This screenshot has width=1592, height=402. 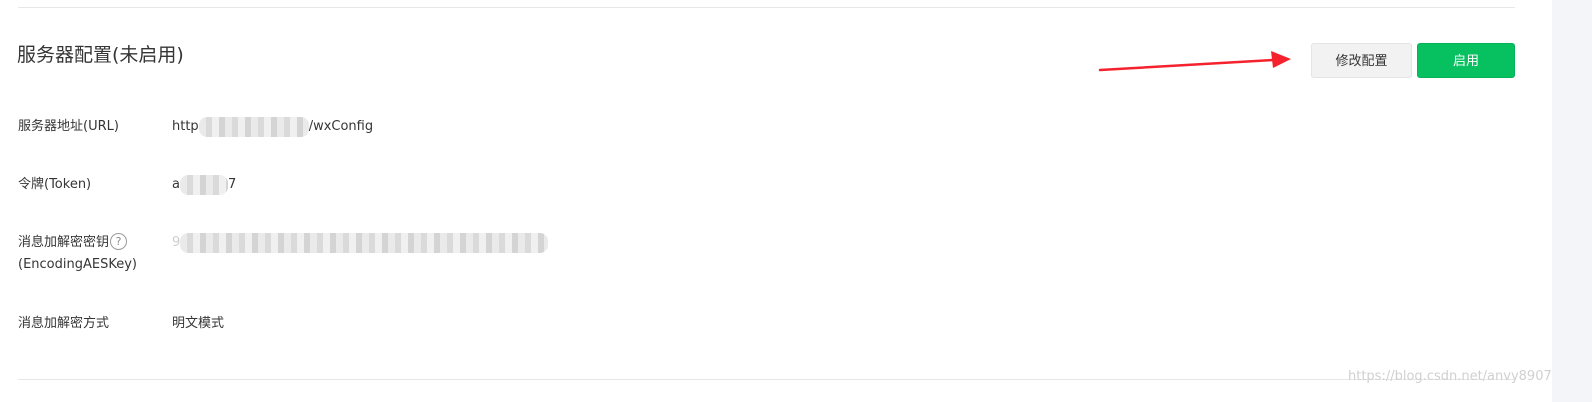 I want to click on aes-key-value: 9, so click(x=360, y=243).